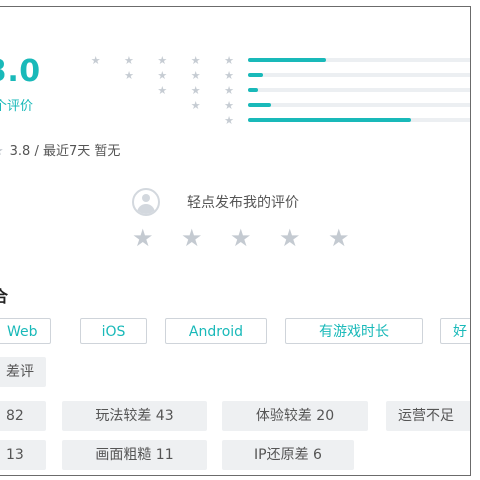 This screenshot has height=480, width=480. Describe the element at coordinates (65, 151) in the screenshot. I see `recent-rating-text: 3.8 / 最近7天 暂无` at that location.